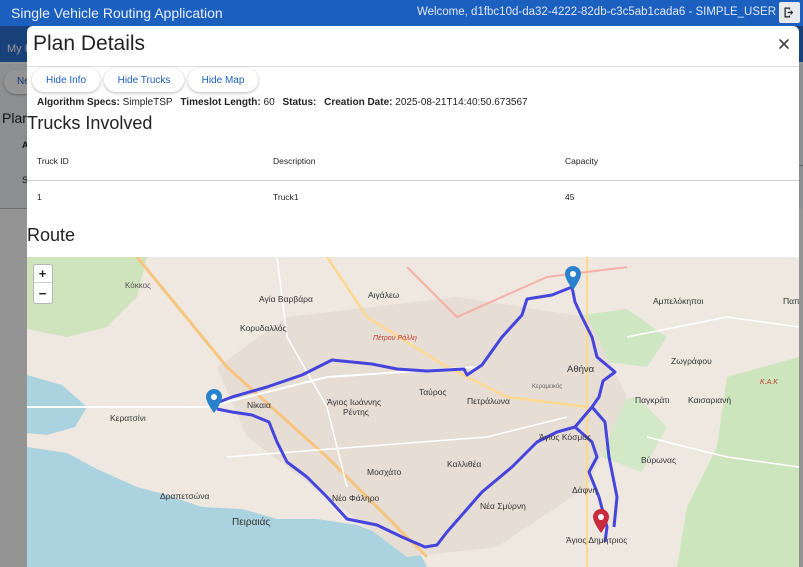  What do you see at coordinates (601, 521) in the screenshot?
I see `route-end-marker` at bounding box center [601, 521].